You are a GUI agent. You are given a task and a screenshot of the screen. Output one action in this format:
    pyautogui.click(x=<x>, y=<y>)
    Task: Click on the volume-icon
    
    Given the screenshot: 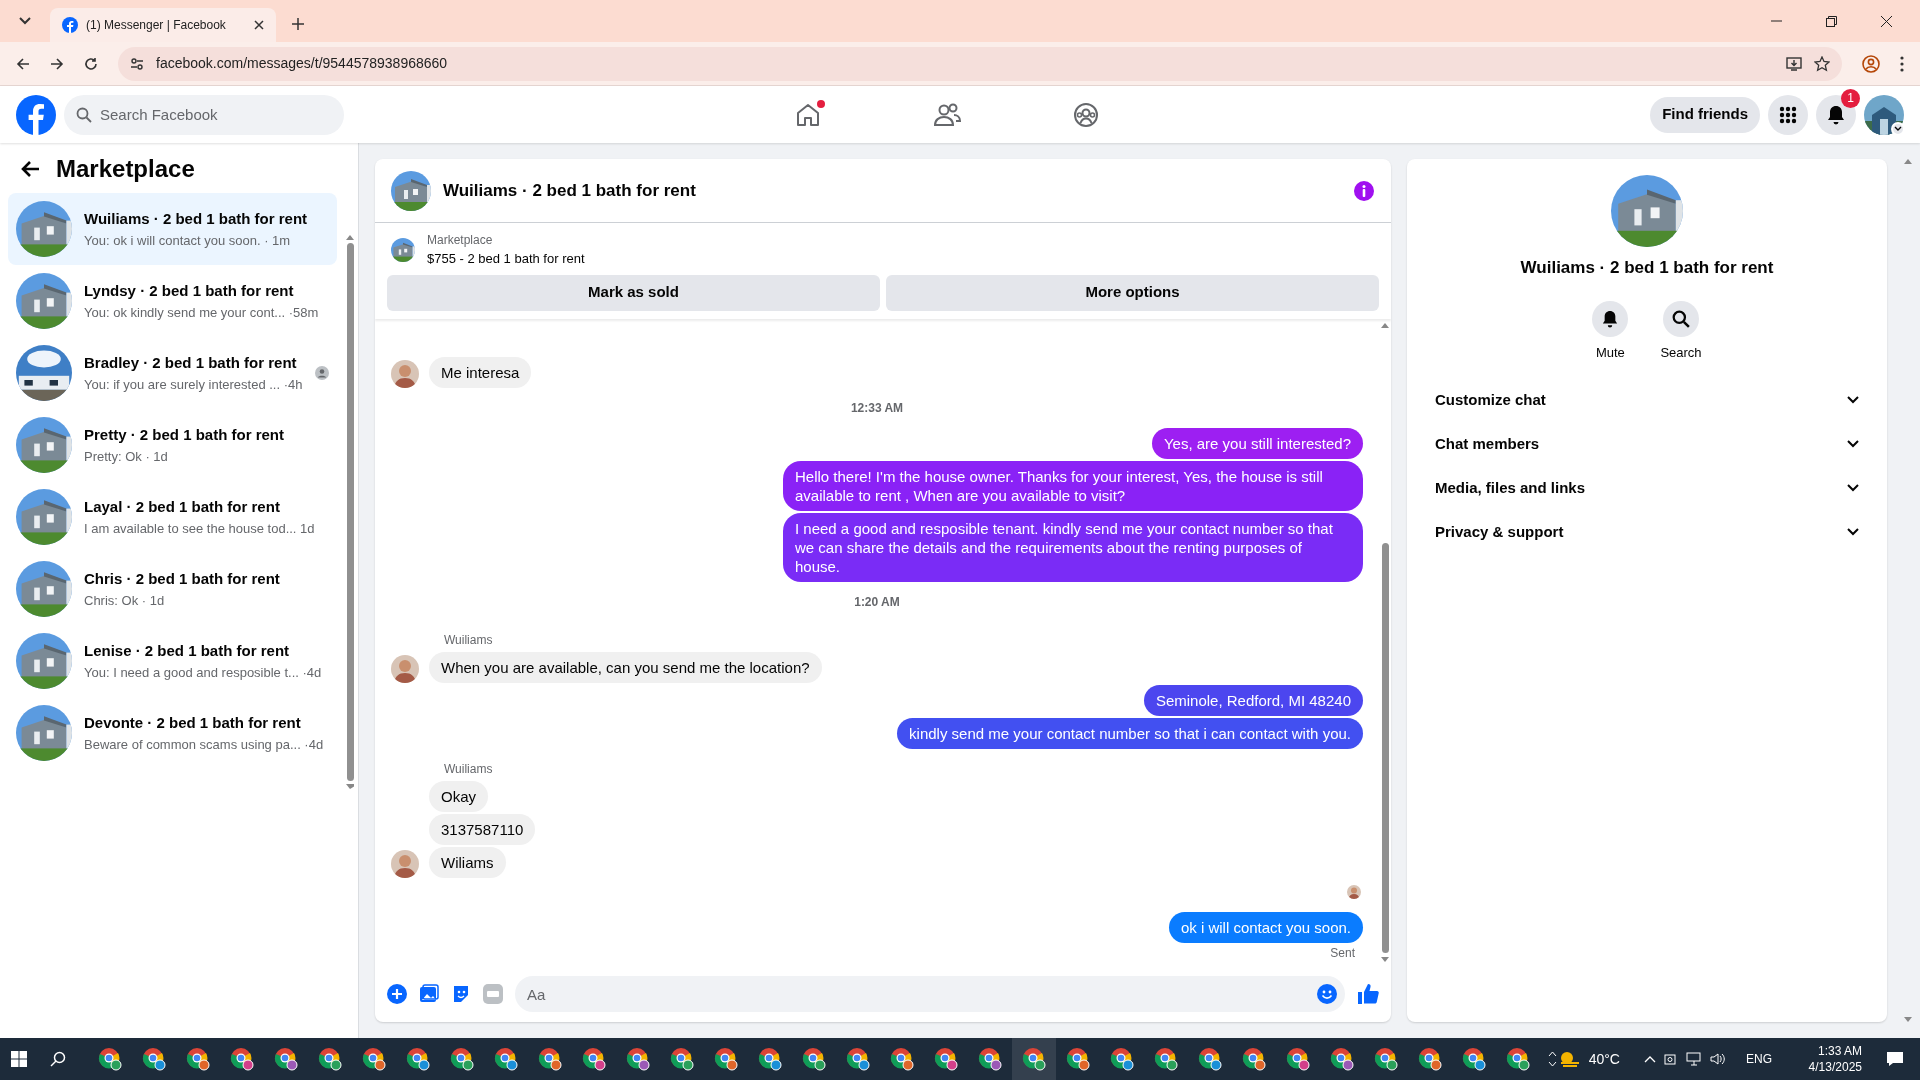 What is the action you would take?
    pyautogui.click(x=1717, y=1059)
    